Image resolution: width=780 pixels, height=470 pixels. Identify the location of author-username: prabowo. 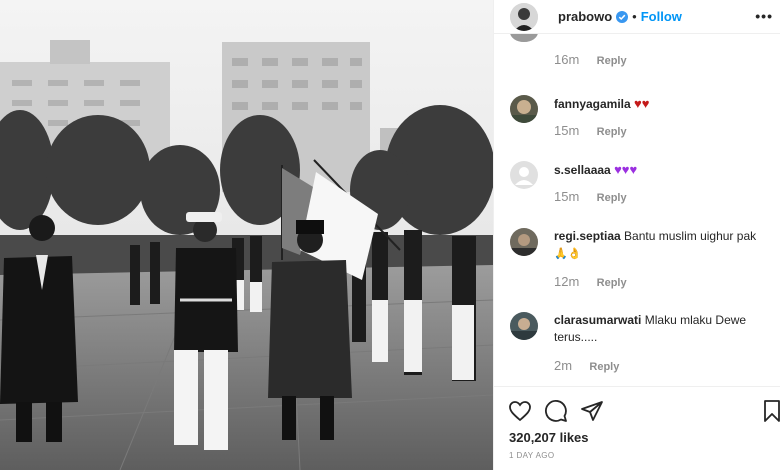
(585, 16).